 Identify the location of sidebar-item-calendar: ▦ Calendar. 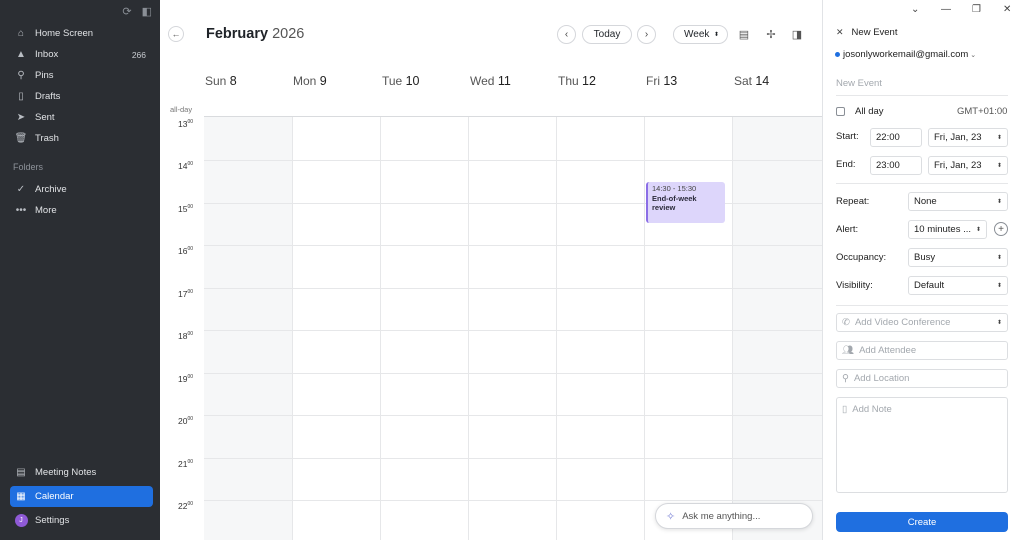
(81, 496).